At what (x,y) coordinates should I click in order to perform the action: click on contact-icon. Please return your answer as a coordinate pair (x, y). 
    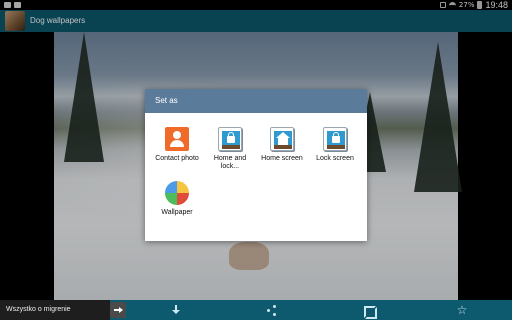
    Looking at the image, I should click on (177, 139).